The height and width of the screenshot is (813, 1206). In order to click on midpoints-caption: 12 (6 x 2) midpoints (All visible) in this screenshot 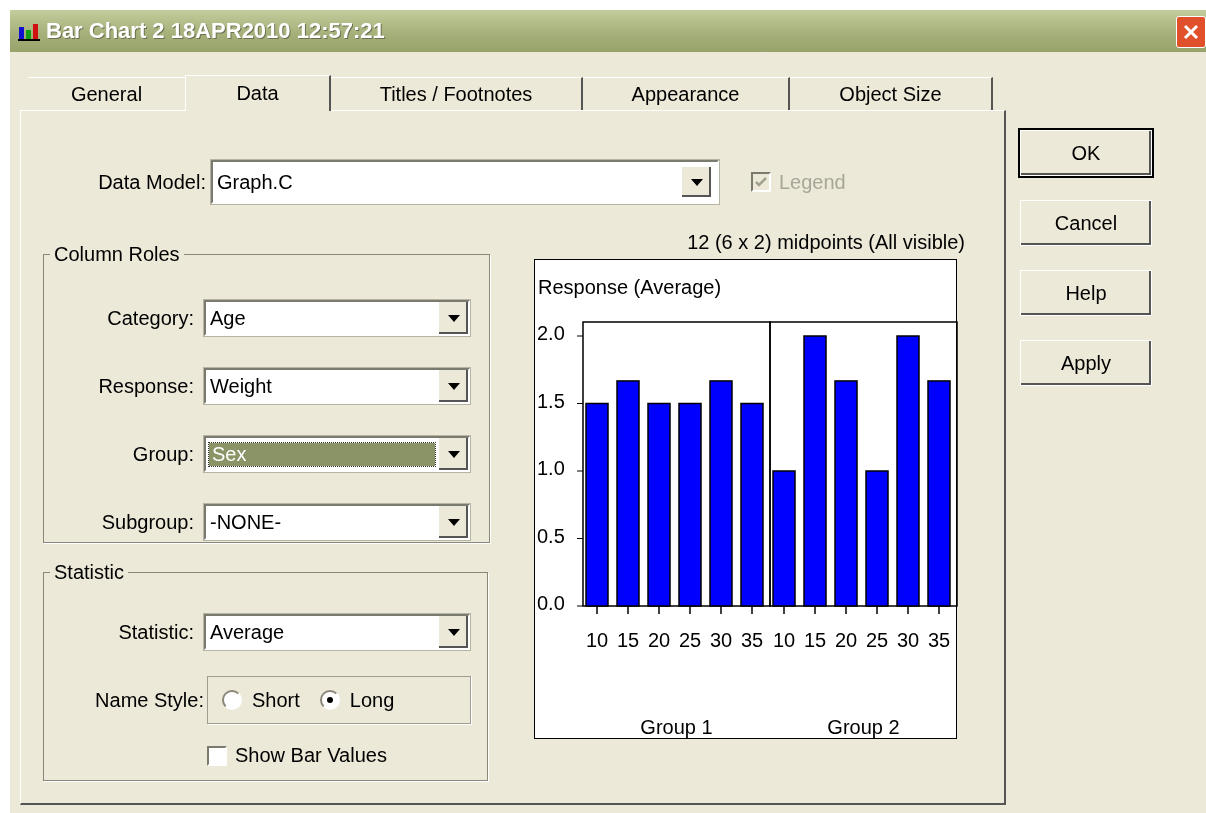, I will do `click(826, 242)`.